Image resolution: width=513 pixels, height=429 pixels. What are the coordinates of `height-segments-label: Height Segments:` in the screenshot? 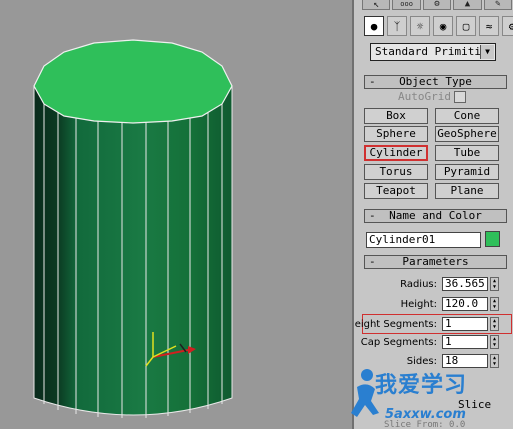 It's located at (394, 324).